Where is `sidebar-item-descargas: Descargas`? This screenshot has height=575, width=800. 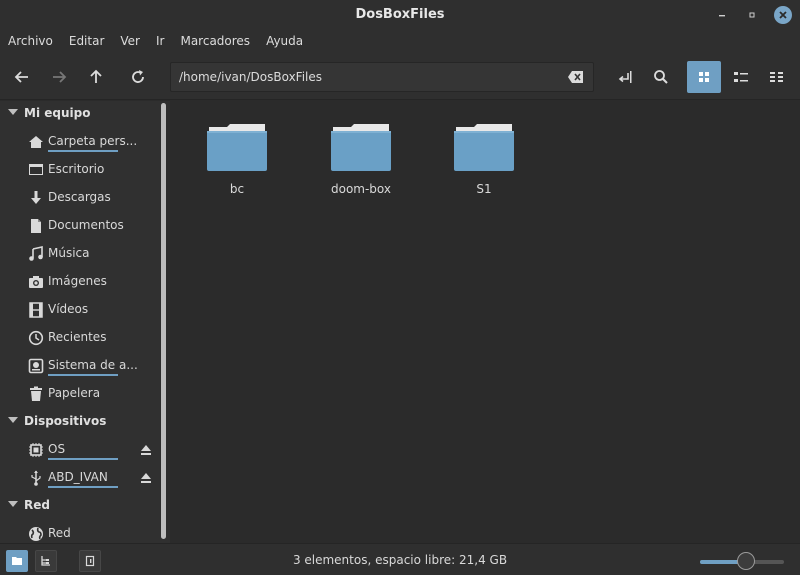 sidebar-item-descargas: Descargas is located at coordinates (79, 198).